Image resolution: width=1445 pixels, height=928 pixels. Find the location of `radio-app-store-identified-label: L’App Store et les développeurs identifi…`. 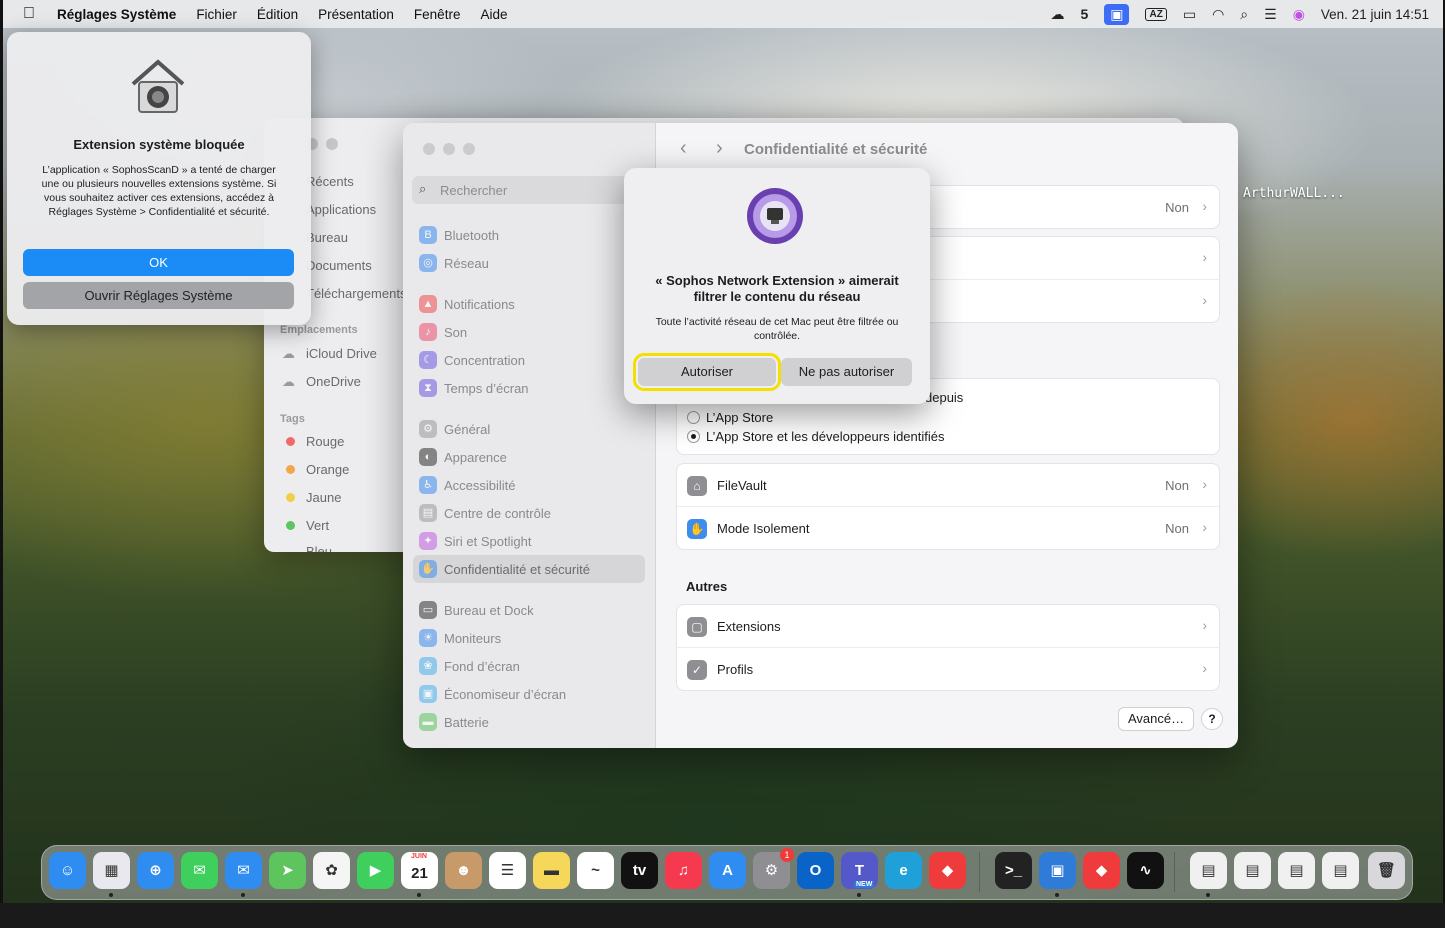

radio-app-store-identified-label: L’App Store et les développeurs identifi… is located at coordinates (825, 436).